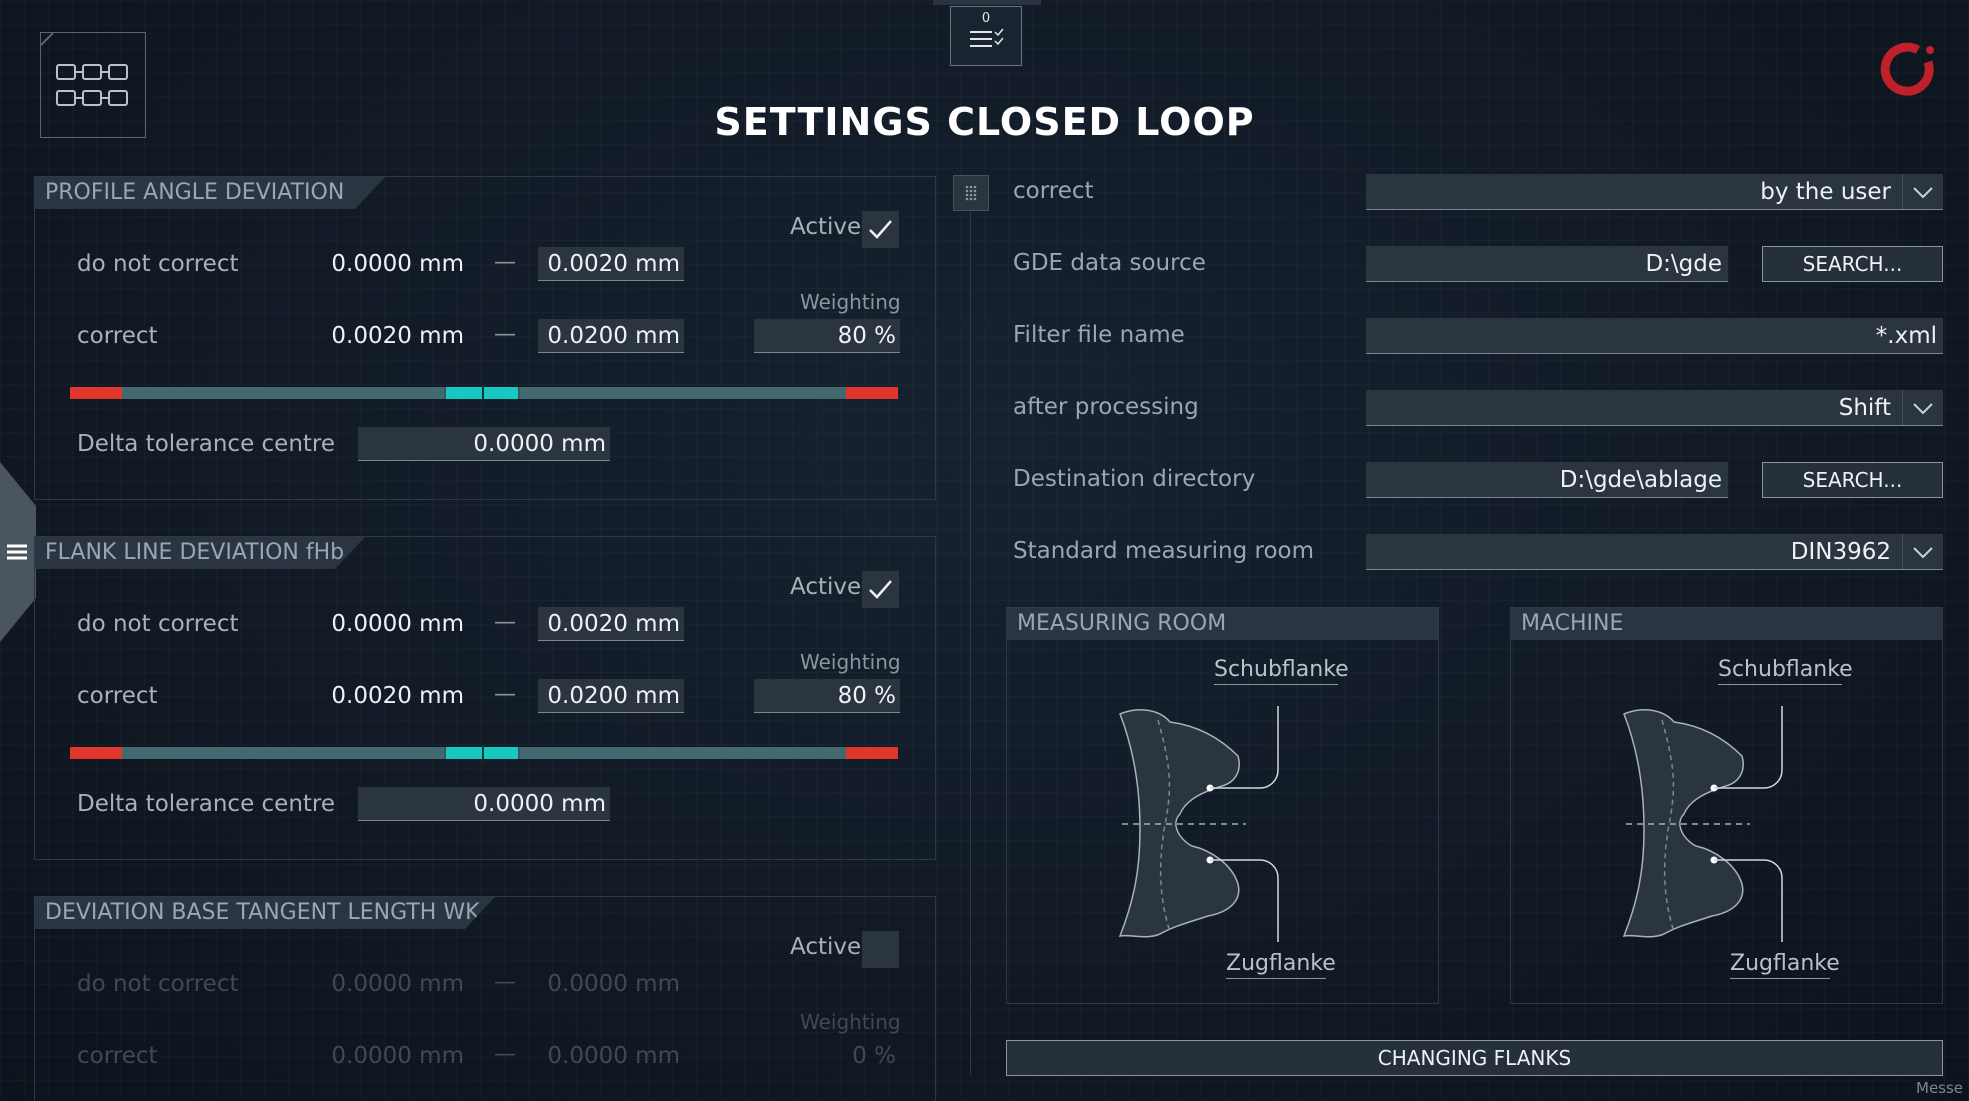  What do you see at coordinates (1222, 624) in the screenshot?
I see `panel-header: MEASURING ROOM` at bounding box center [1222, 624].